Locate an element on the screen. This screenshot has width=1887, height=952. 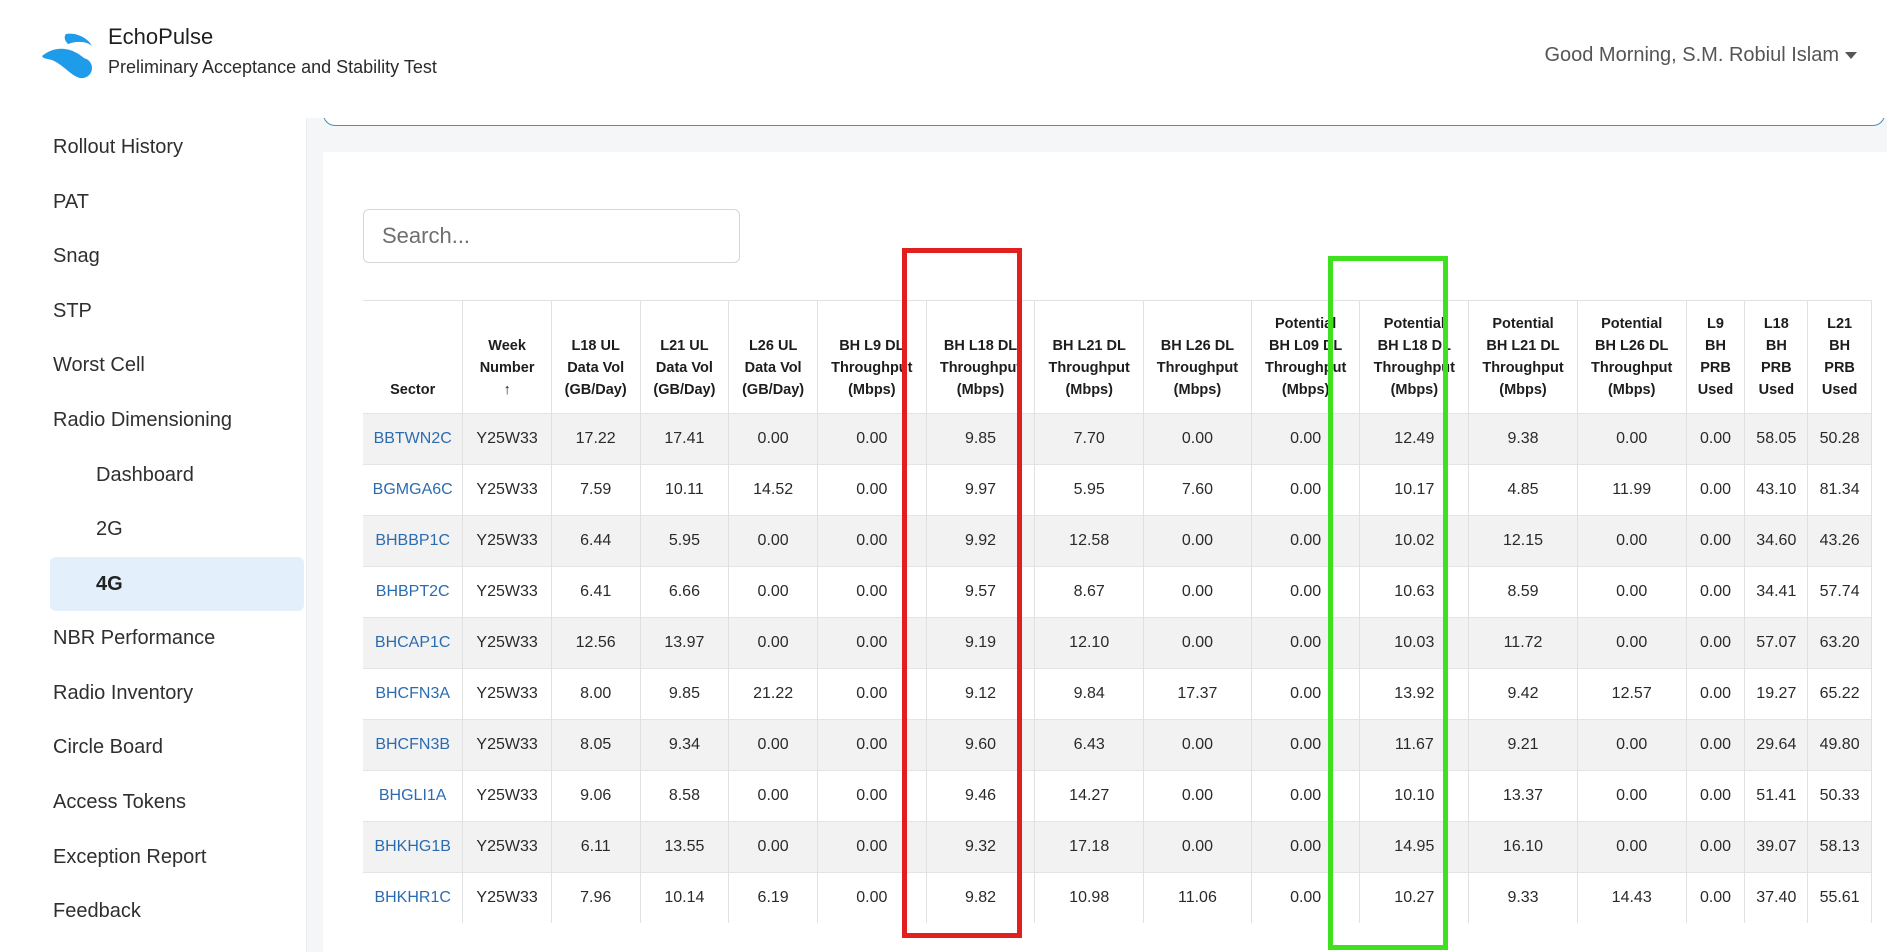
table-cell: 14.27 is located at coordinates (1089, 796).